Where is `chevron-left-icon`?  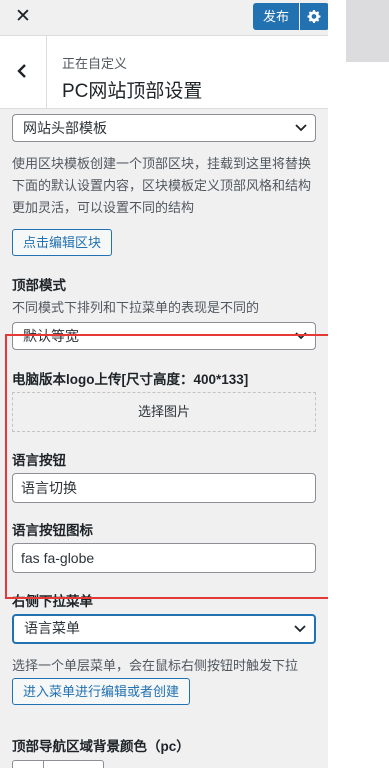 chevron-left-icon is located at coordinates (21, 71).